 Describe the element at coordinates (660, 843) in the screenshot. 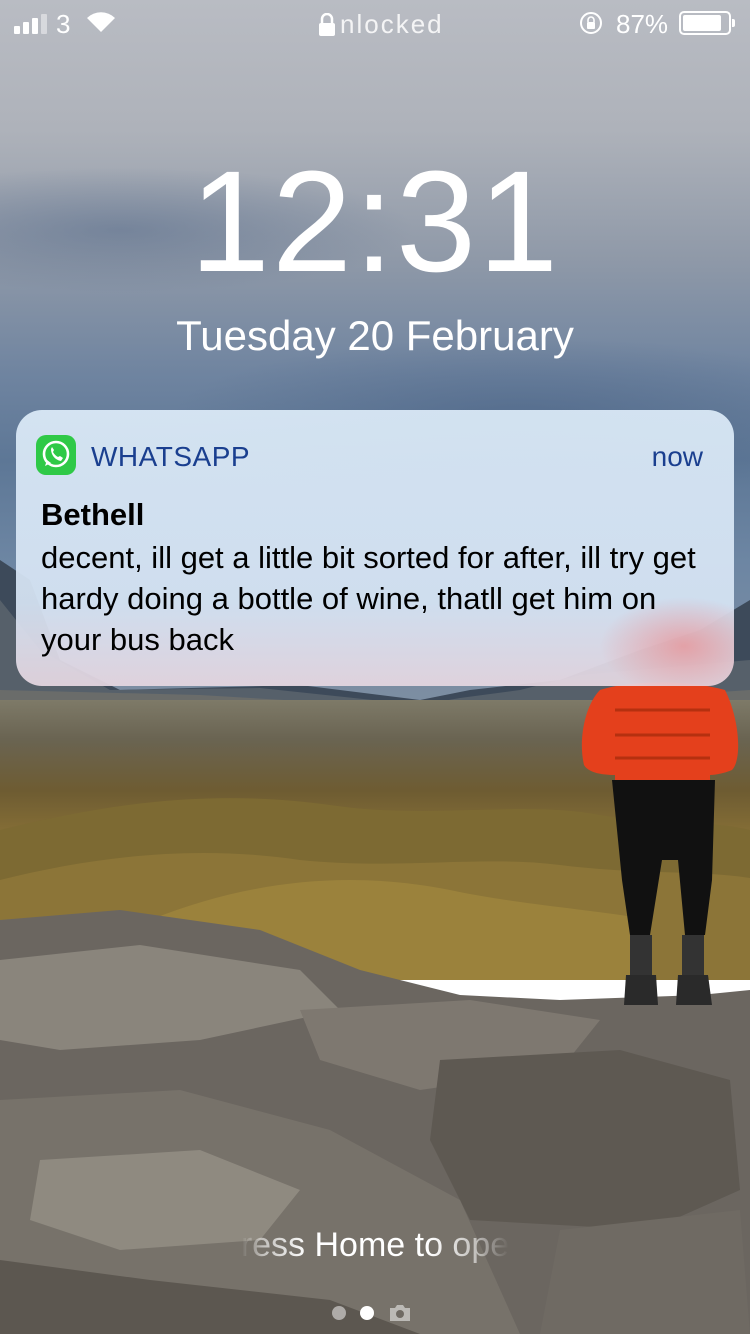

I see `hiker-figure` at that location.